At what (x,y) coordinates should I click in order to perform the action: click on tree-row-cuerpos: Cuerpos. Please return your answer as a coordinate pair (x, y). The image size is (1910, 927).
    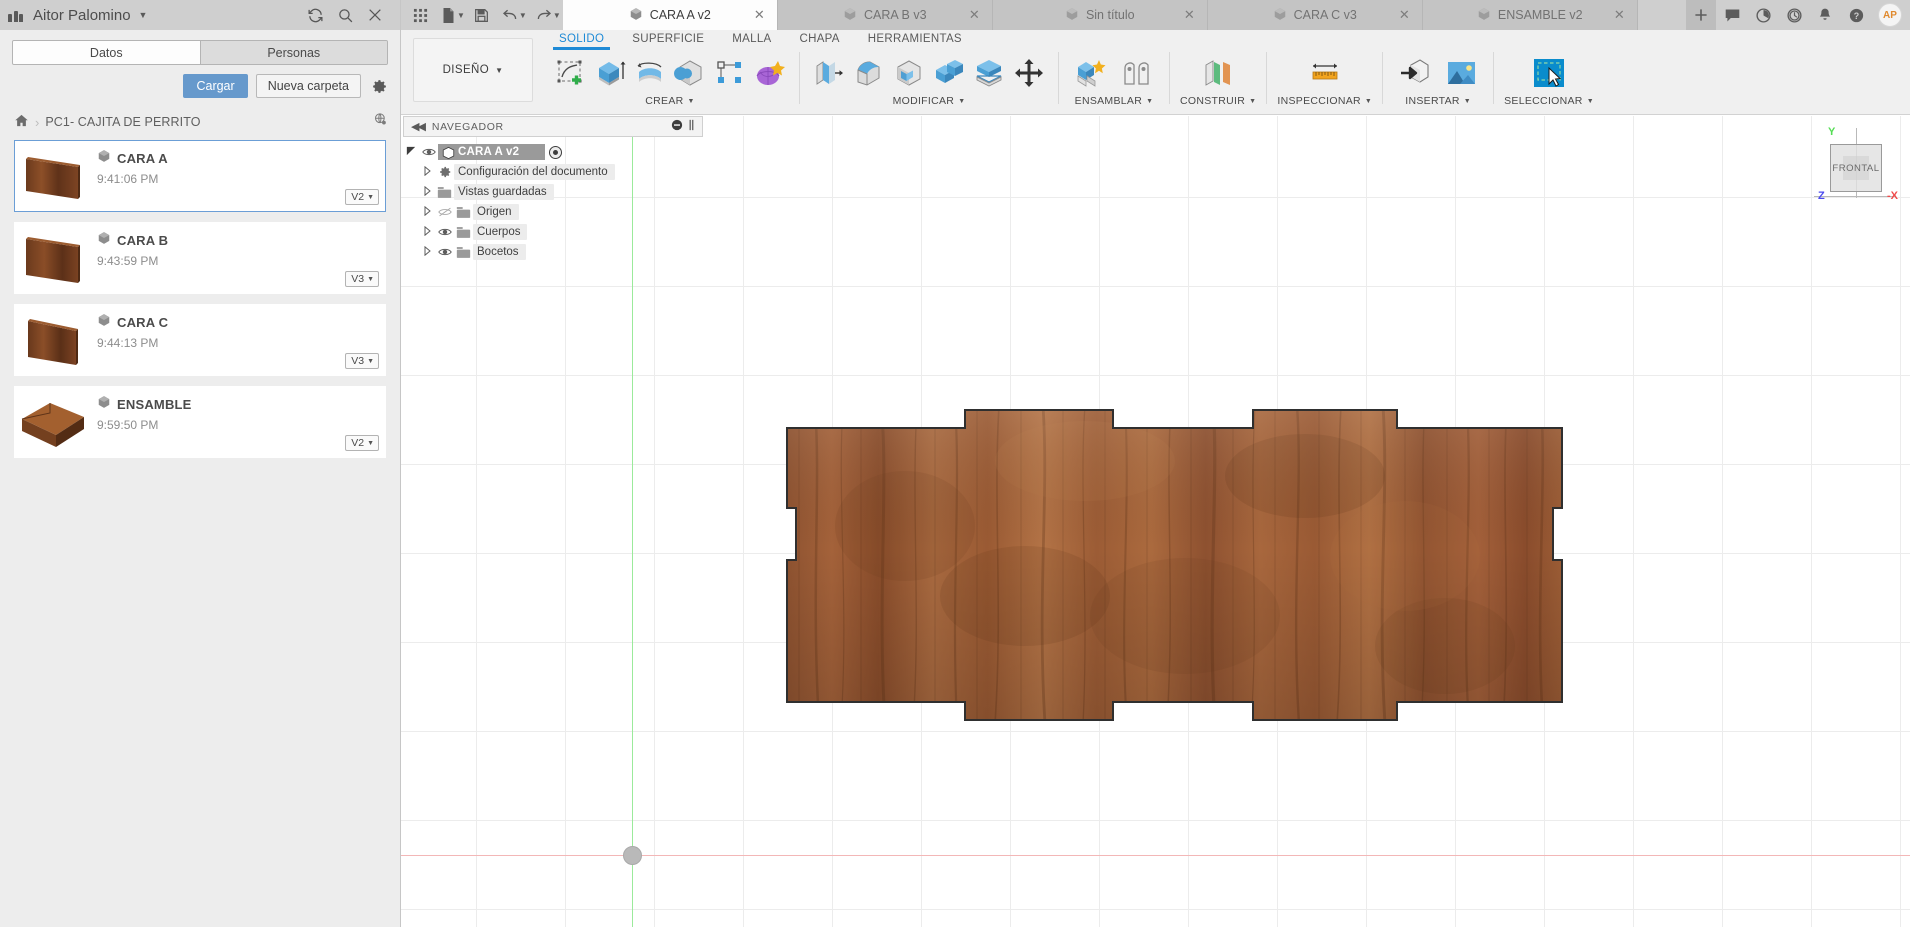
    Looking at the image, I should click on (553, 232).